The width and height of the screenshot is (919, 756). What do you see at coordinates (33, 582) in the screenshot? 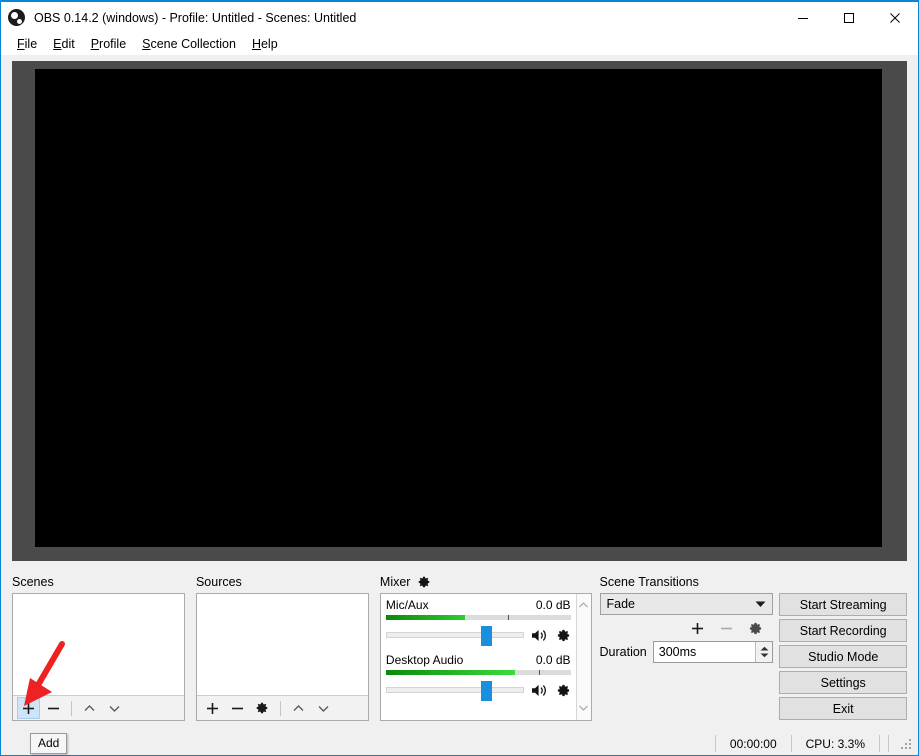
I see `scenes-title: Scenes` at bounding box center [33, 582].